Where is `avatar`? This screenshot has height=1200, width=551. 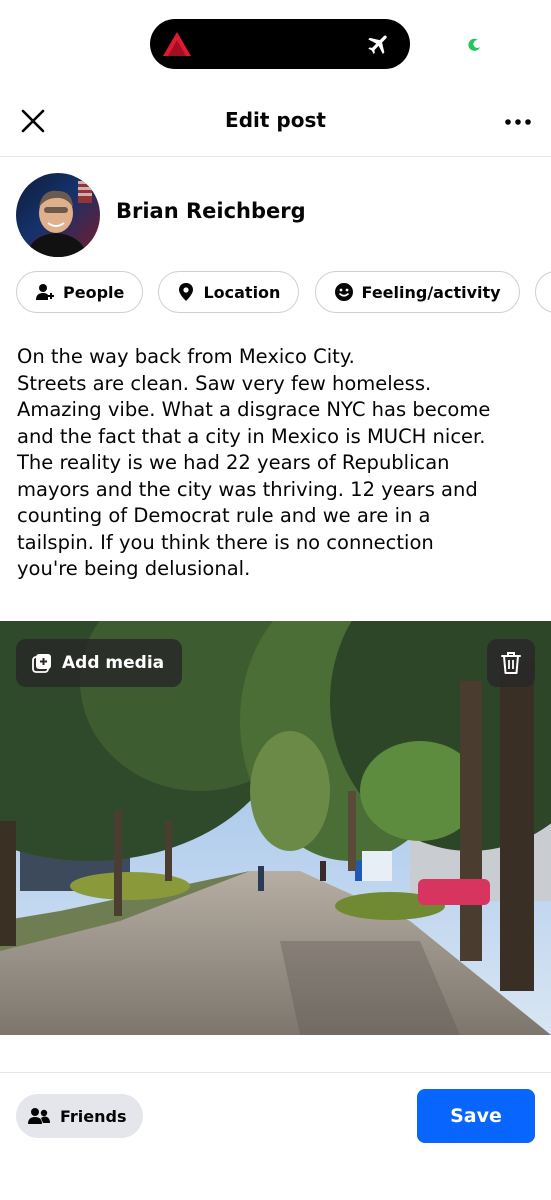 avatar is located at coordinates (58, 215).